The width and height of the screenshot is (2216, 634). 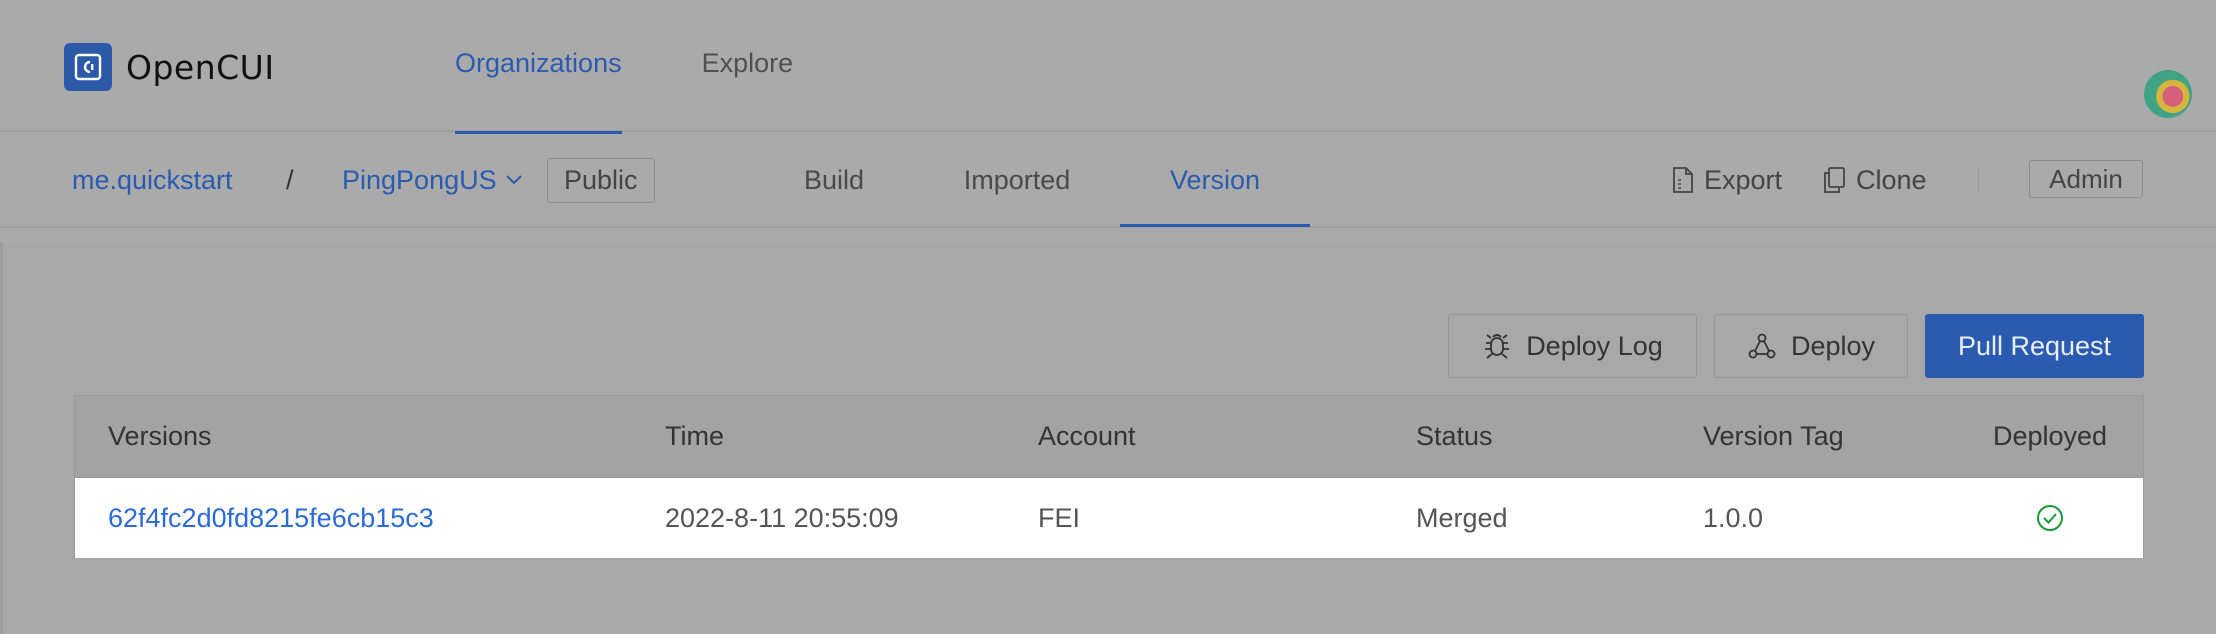 What do you see at coordinates (834, 180) in the screenshot?
I see `tab-build: Build` at bounding box center [834, 180].